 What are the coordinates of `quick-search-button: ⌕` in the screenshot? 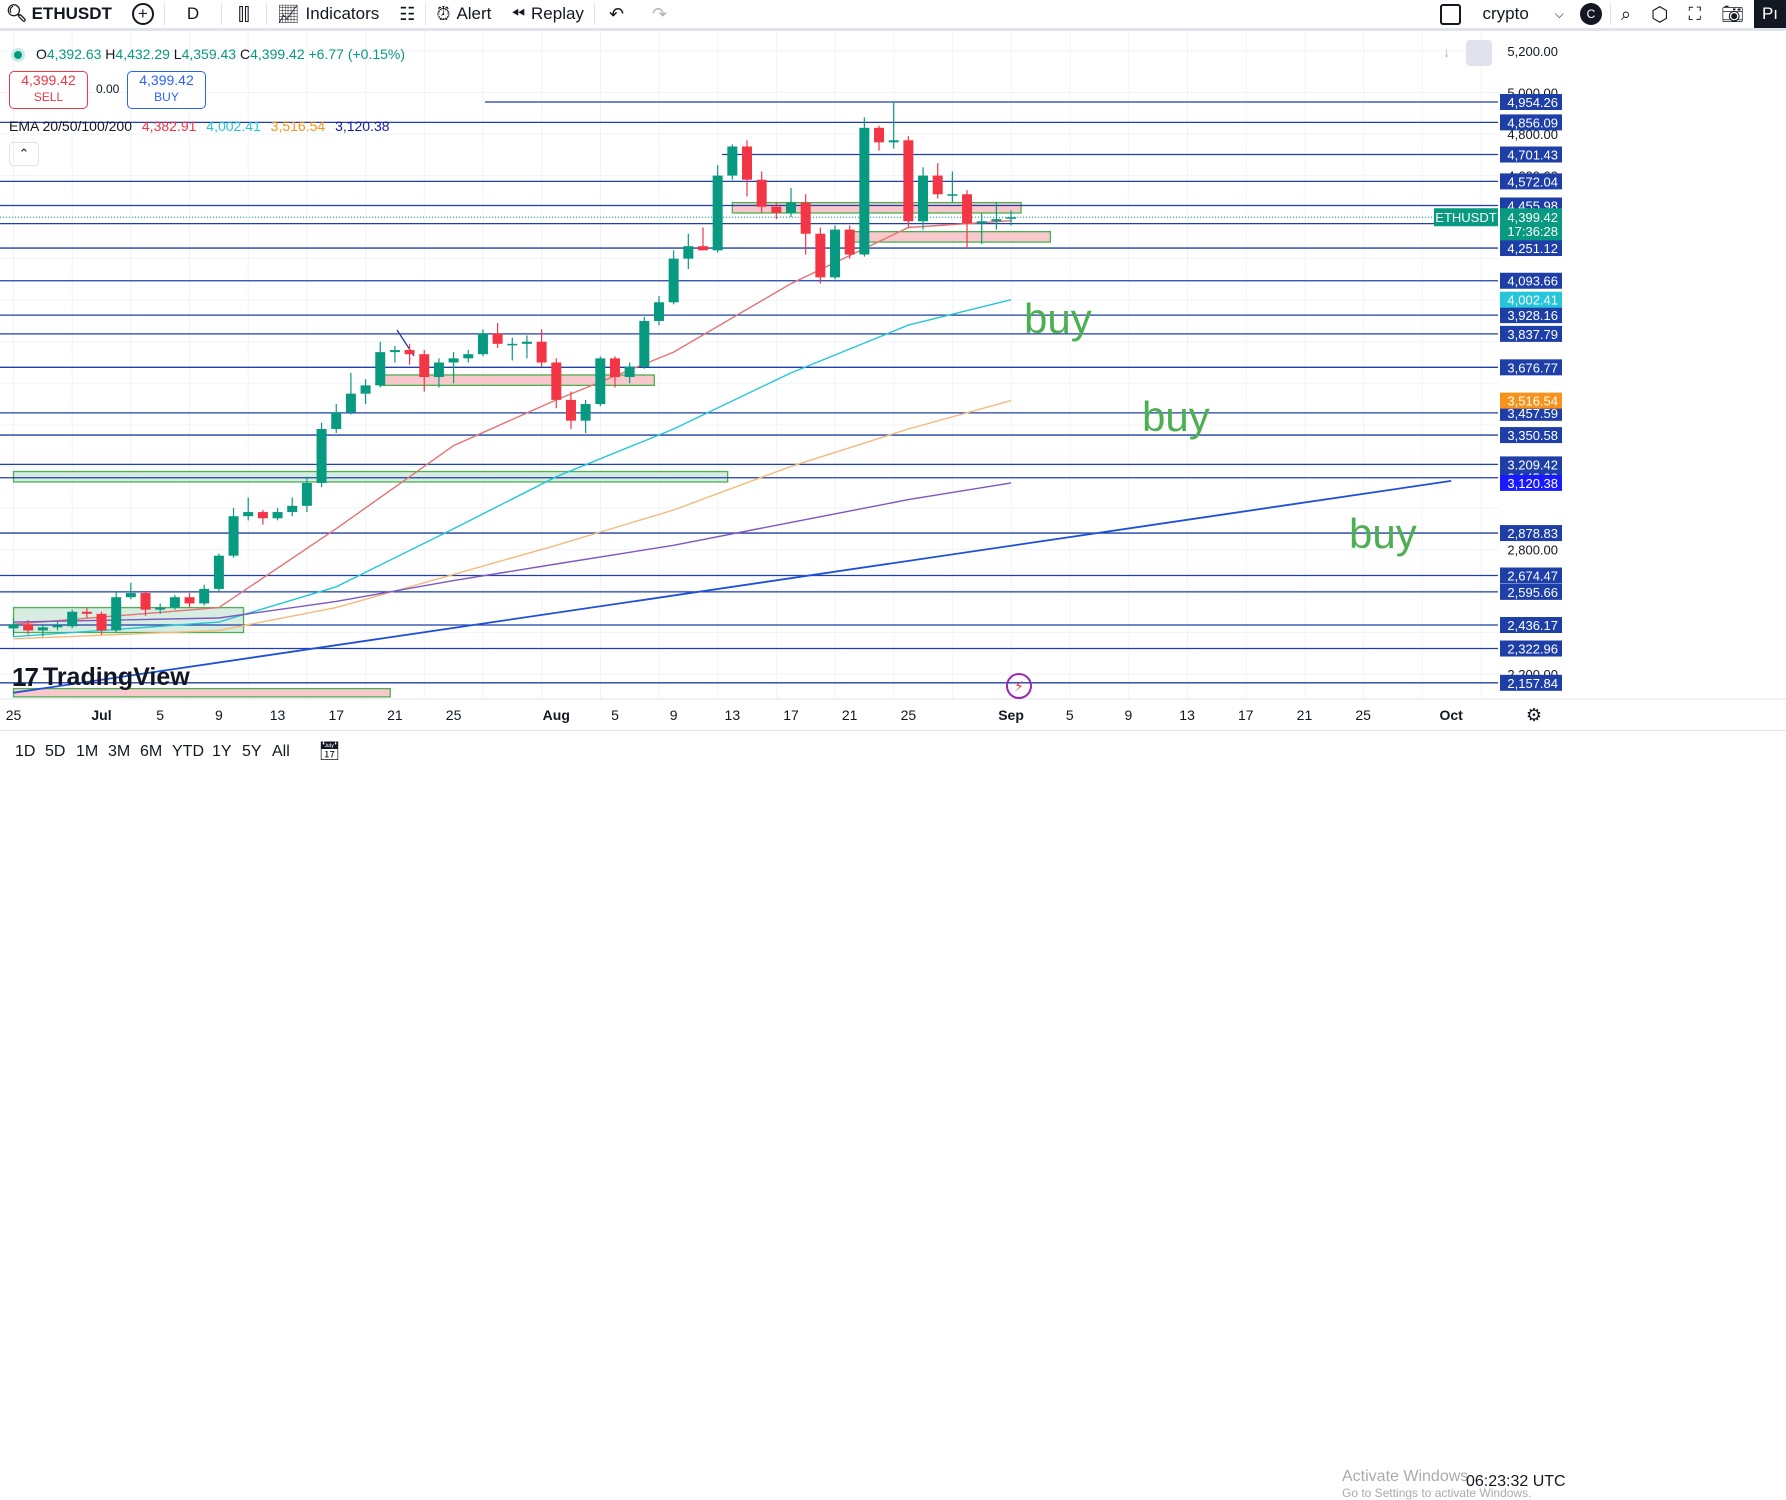 It's located at (1626, 14).